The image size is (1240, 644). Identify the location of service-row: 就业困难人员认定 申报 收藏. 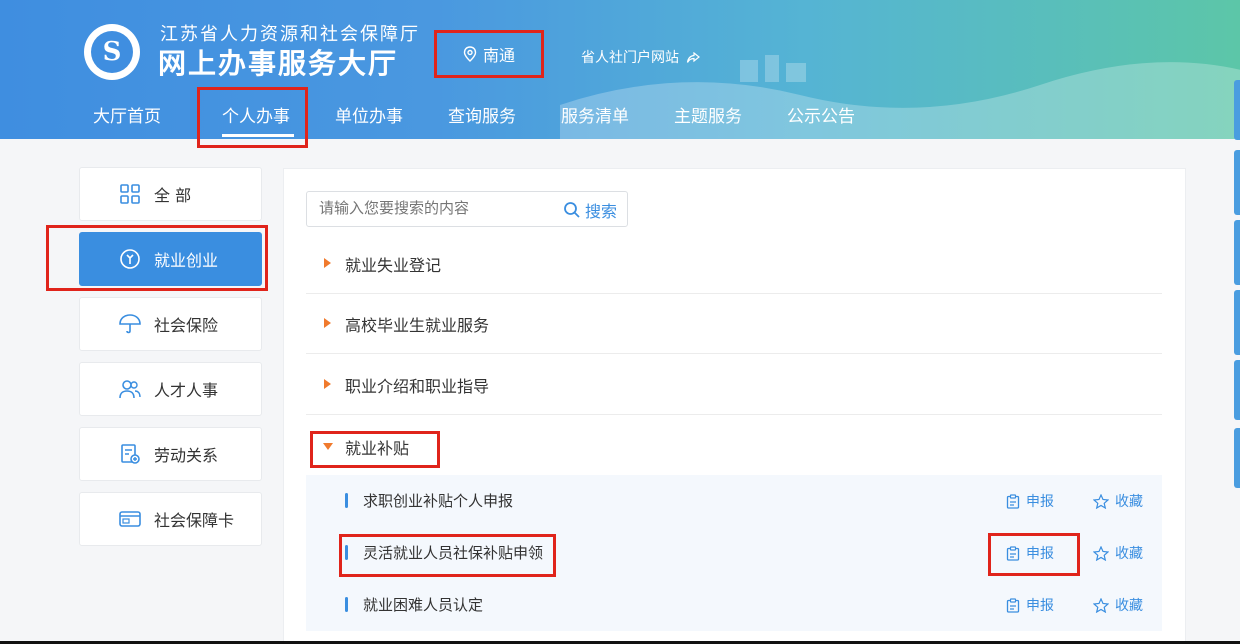
(734, 605).